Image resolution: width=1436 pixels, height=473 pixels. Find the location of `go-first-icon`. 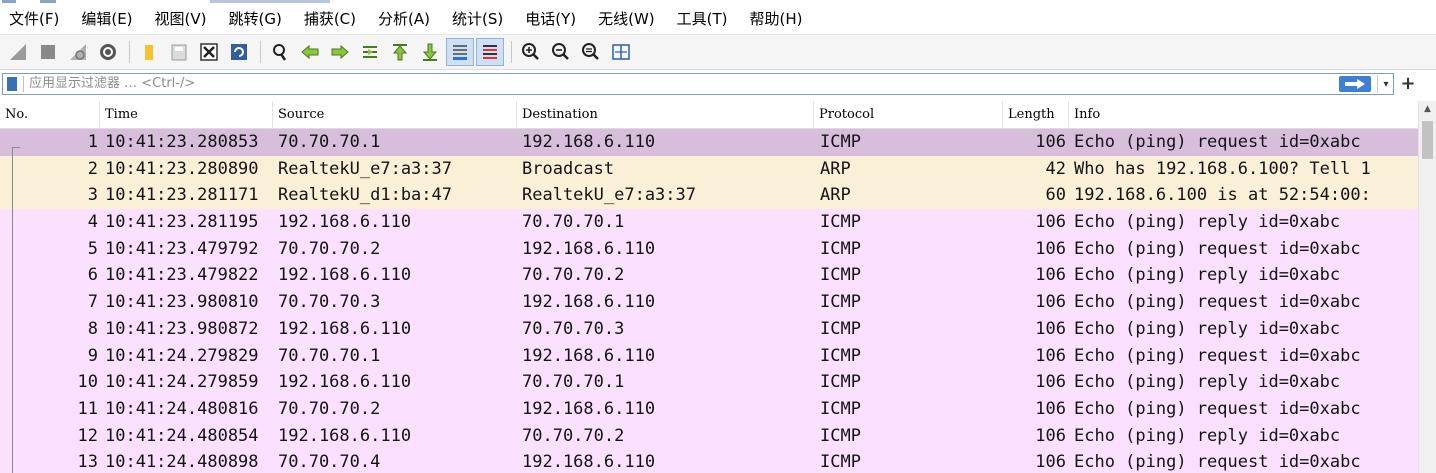

go-first-icon is located at coordinates (400, 52).